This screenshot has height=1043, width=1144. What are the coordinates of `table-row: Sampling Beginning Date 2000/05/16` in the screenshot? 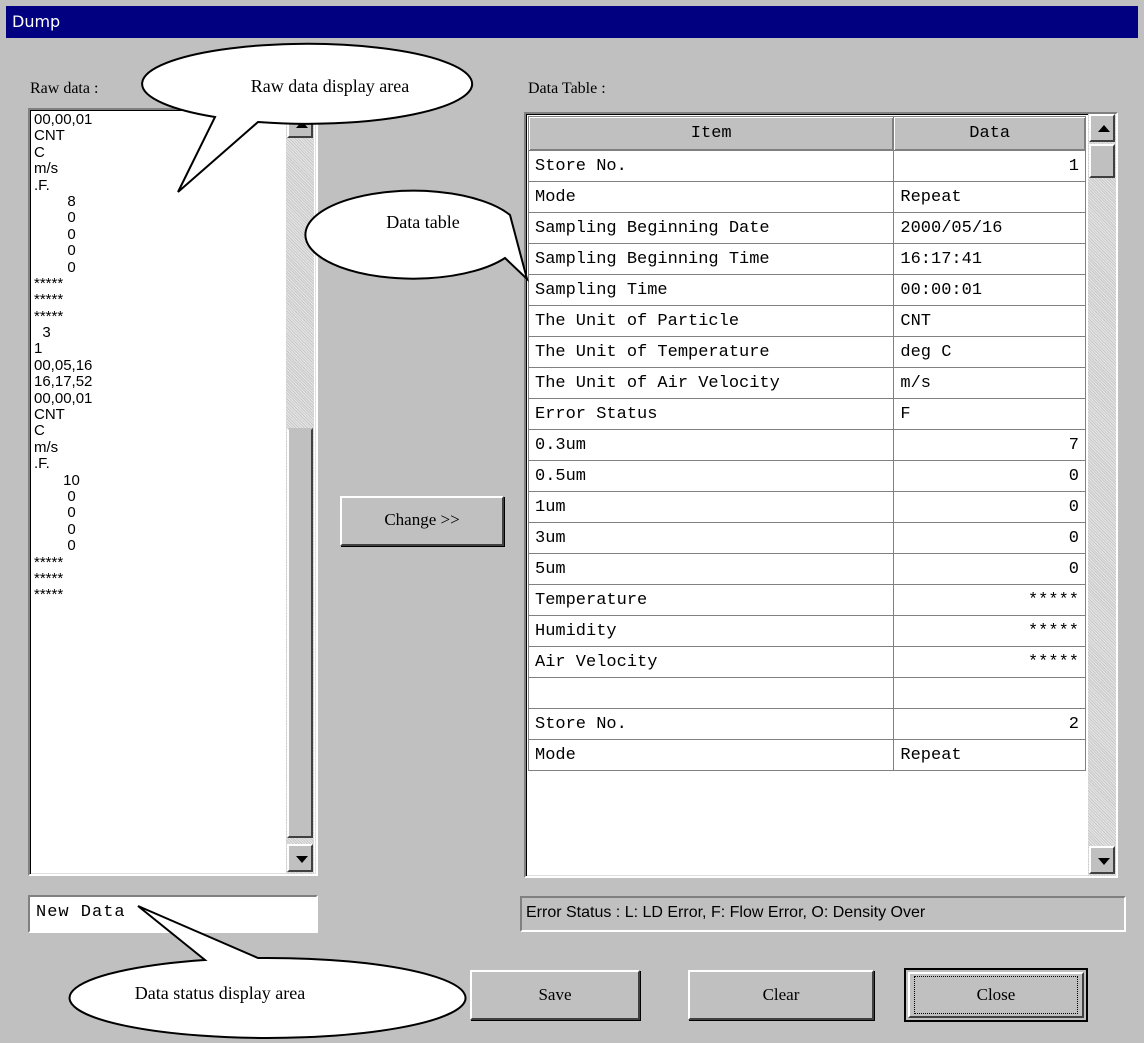 It's located at (806, 228).